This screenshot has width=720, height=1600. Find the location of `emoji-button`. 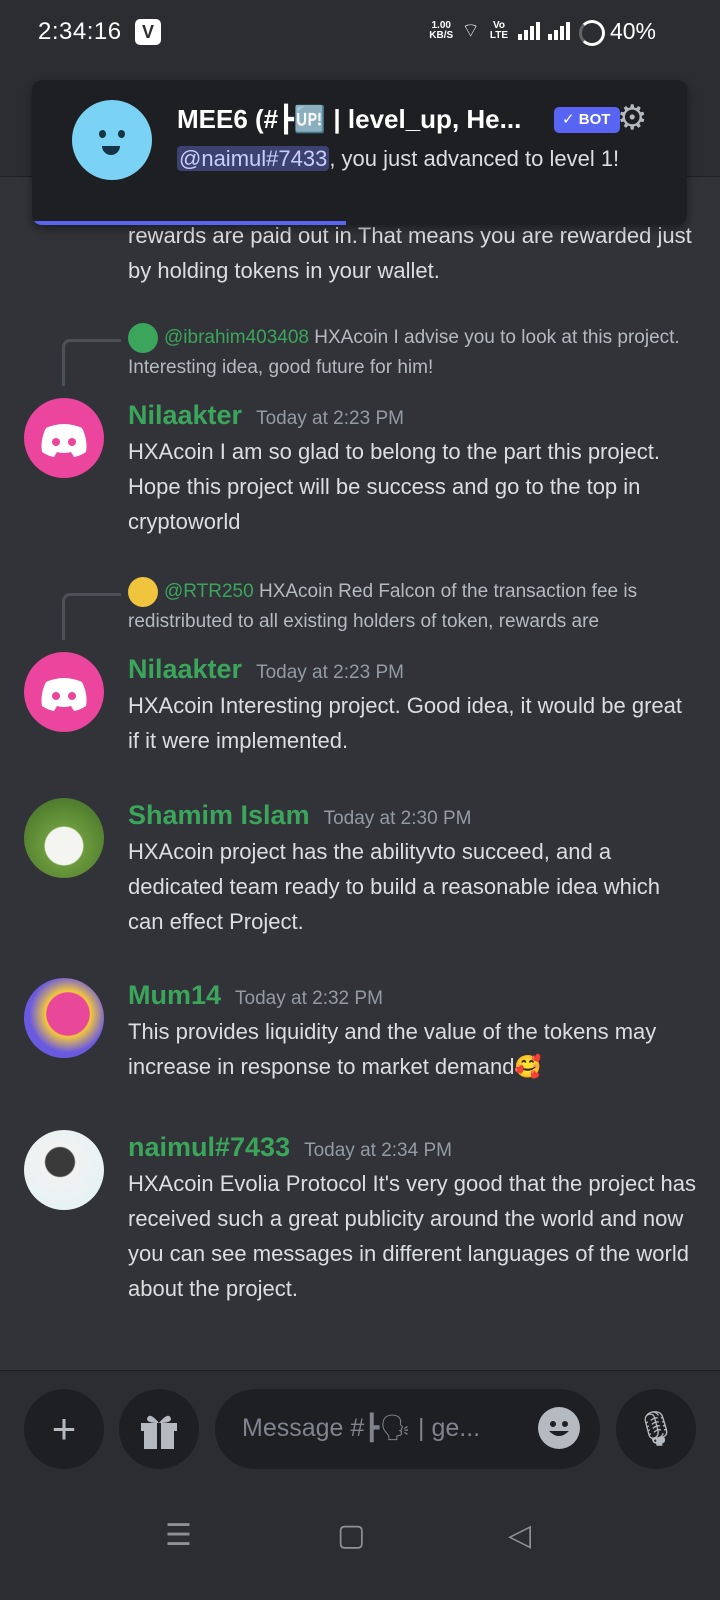

emoji-button is located at coordinates (559, 1428).